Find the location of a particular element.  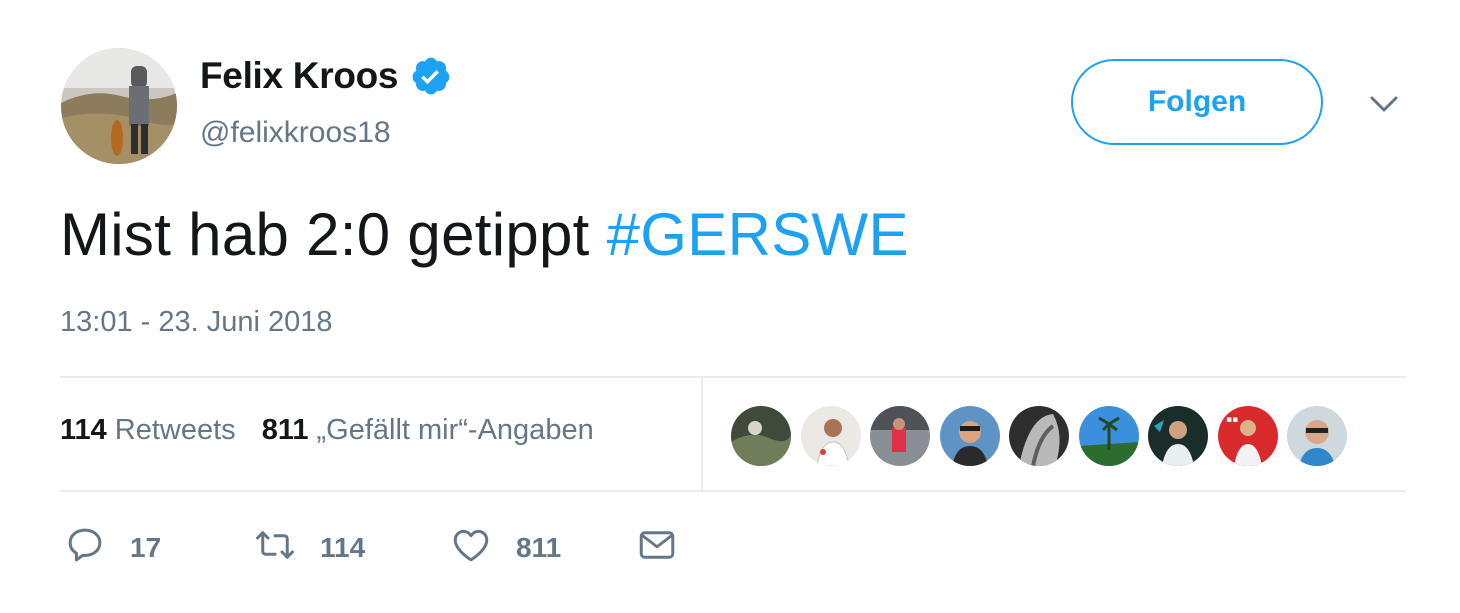

verified-badge-icon is located at coordinates (431, 76).